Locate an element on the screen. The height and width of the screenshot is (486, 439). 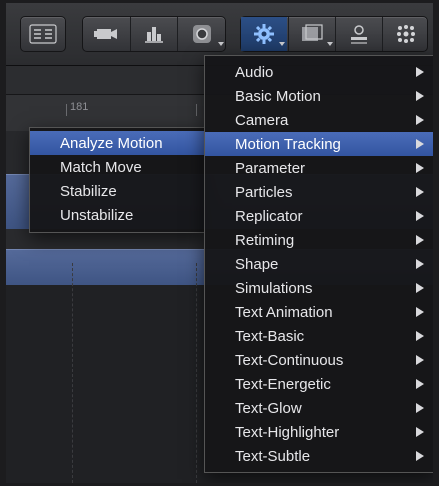
menu-item-text-continuous: Text-Continuous is located at coordinates (319, 360).